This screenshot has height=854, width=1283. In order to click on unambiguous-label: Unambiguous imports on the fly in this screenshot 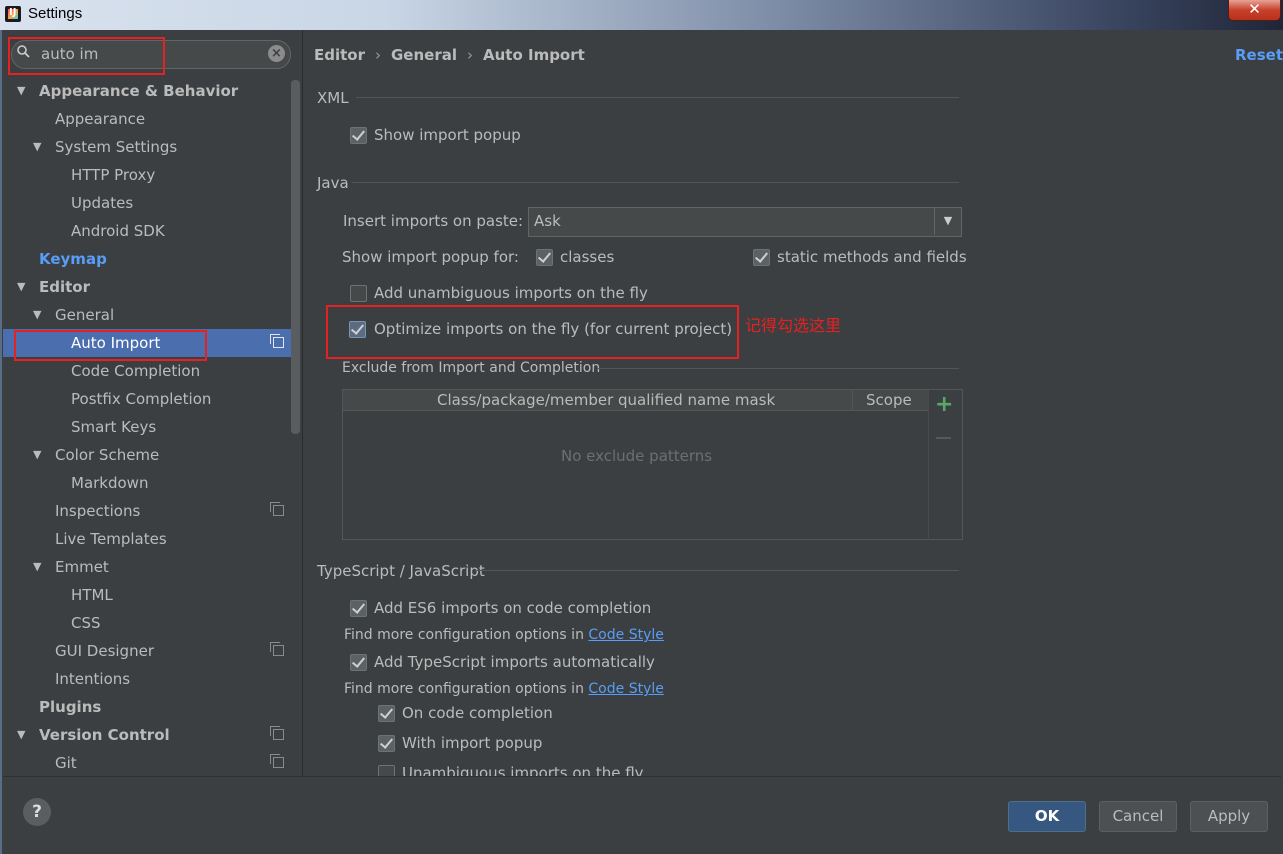, I will do `click(523, 770)`.